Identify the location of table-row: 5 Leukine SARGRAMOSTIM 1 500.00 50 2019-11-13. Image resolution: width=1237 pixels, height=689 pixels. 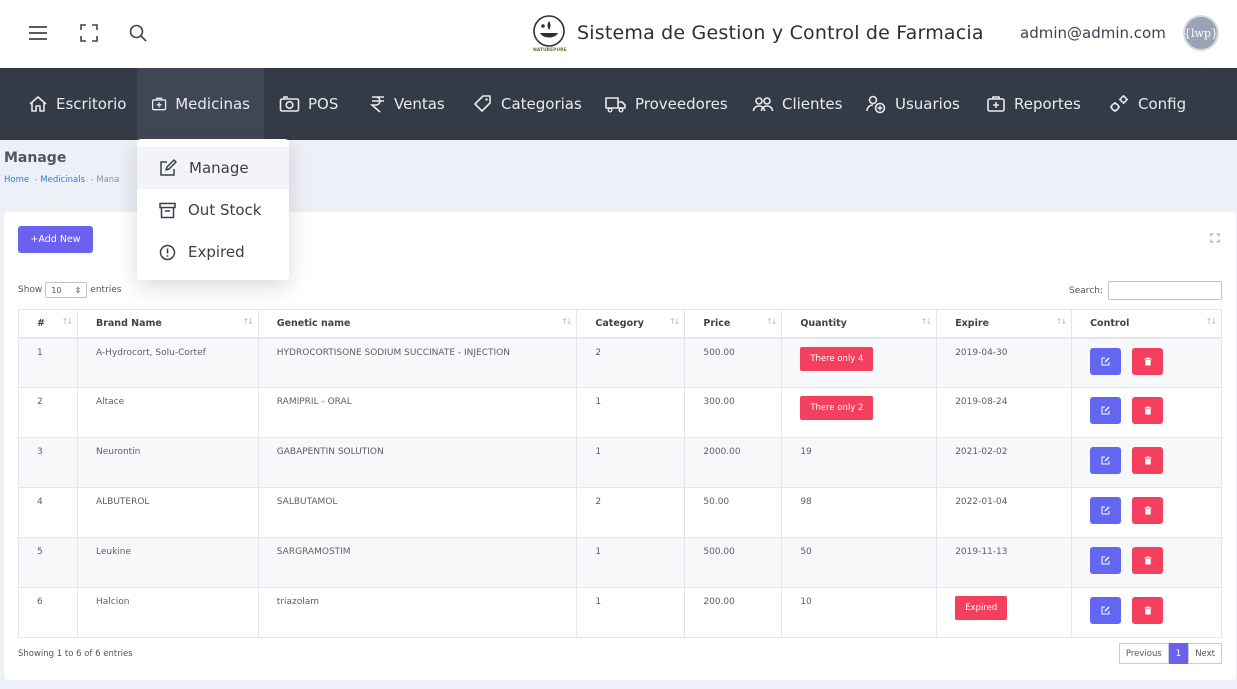
(620, 562).